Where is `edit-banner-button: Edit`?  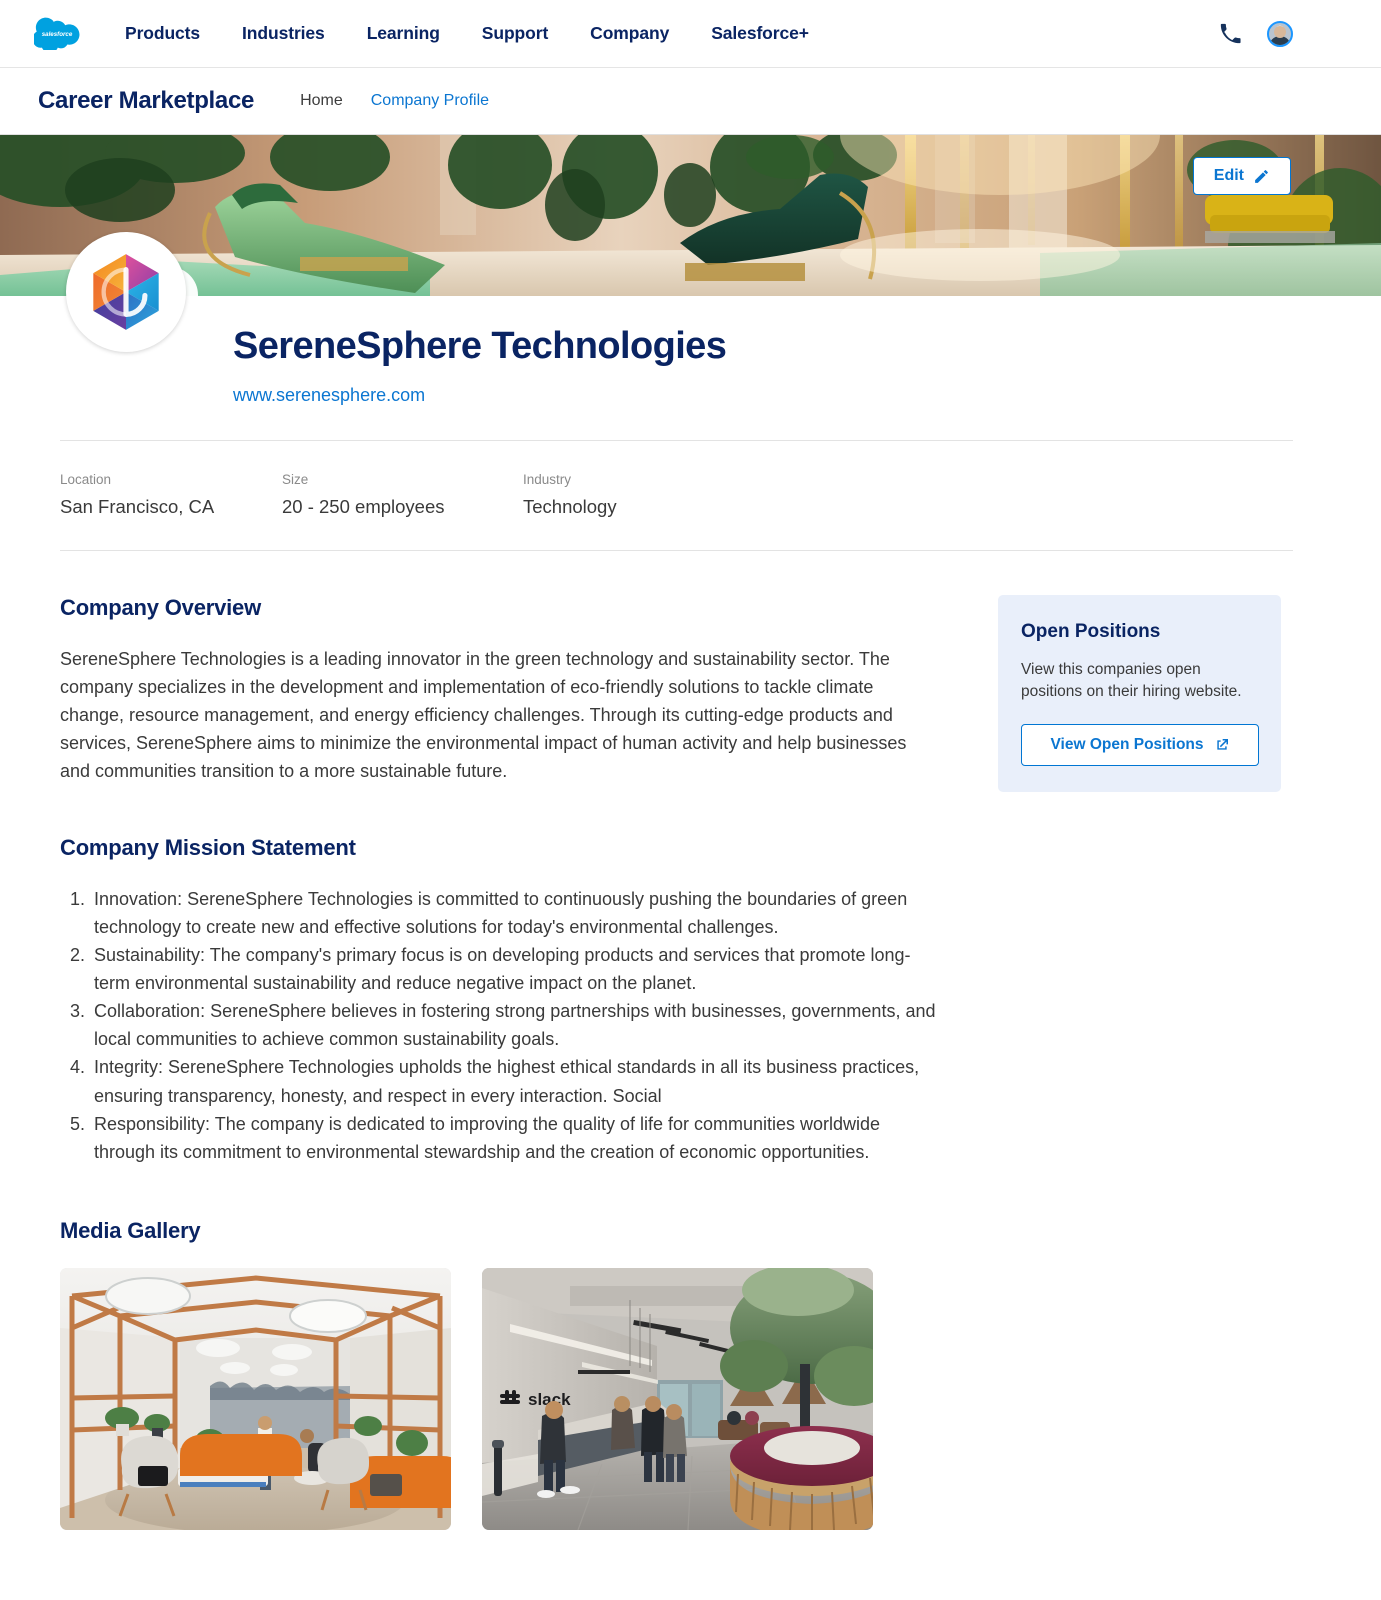 edit-banner-button: Edit is located at coordinates (1241, 176).